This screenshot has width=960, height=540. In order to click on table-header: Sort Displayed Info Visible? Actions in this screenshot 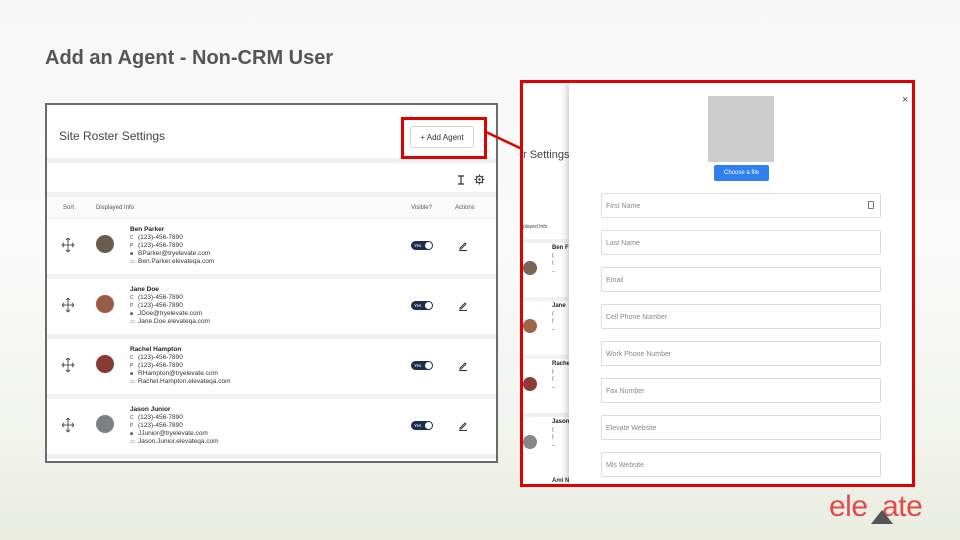, I will do `click(271, 208)`.